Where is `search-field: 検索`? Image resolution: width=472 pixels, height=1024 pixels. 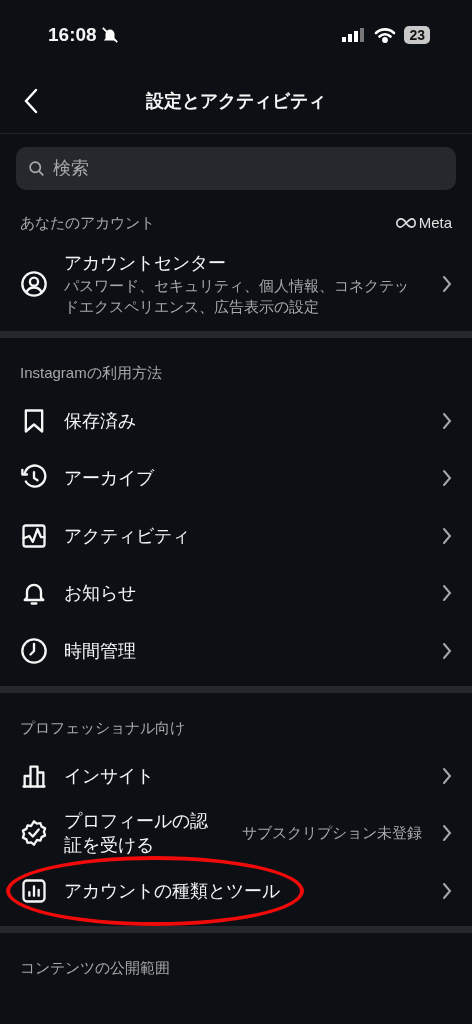
search-field: 検索 is located at coordinates (236, 168).